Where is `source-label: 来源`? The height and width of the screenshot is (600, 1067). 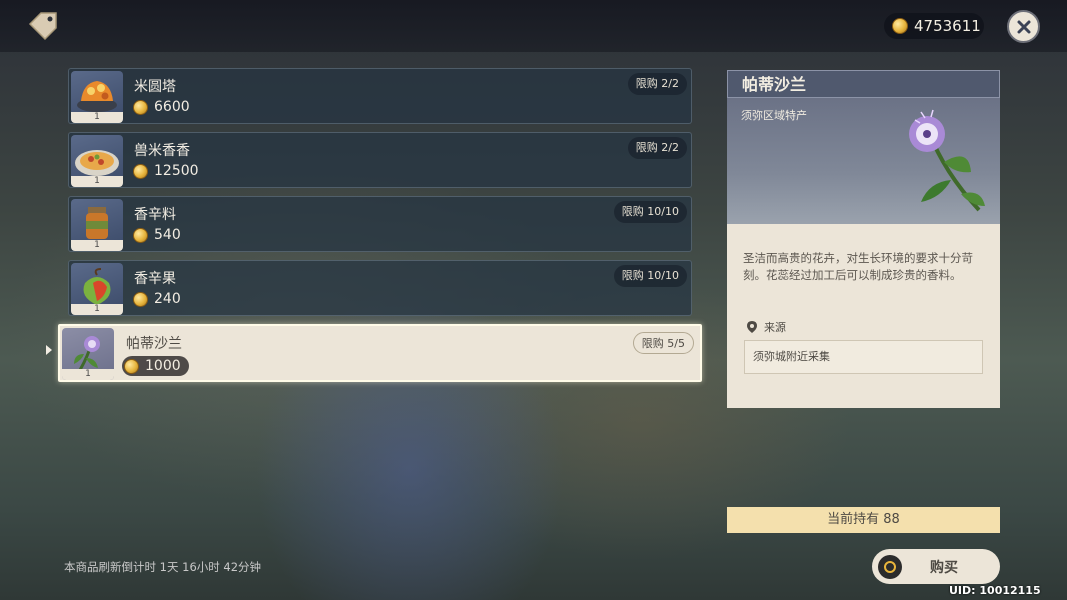
source-label: 来源 is located at coordinates (775, 327).